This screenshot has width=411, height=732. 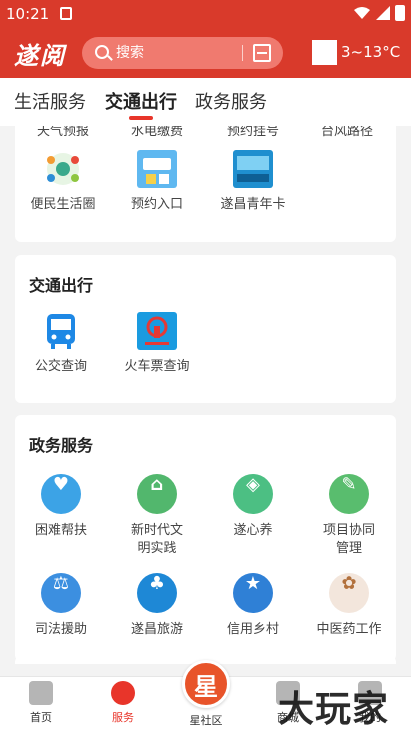 I want to click on app-logo: 遂阅, so click(x=40, y=55).